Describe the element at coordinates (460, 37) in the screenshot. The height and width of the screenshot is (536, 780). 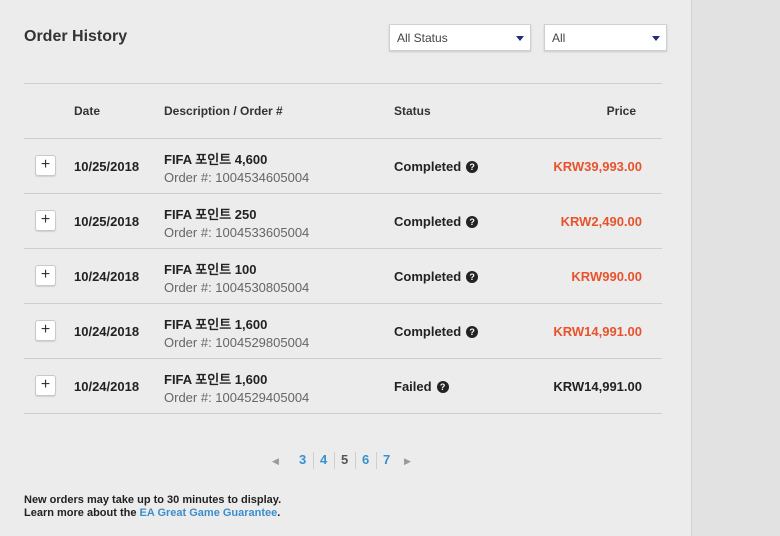
I see `status-filter-select: All Status` at that location.